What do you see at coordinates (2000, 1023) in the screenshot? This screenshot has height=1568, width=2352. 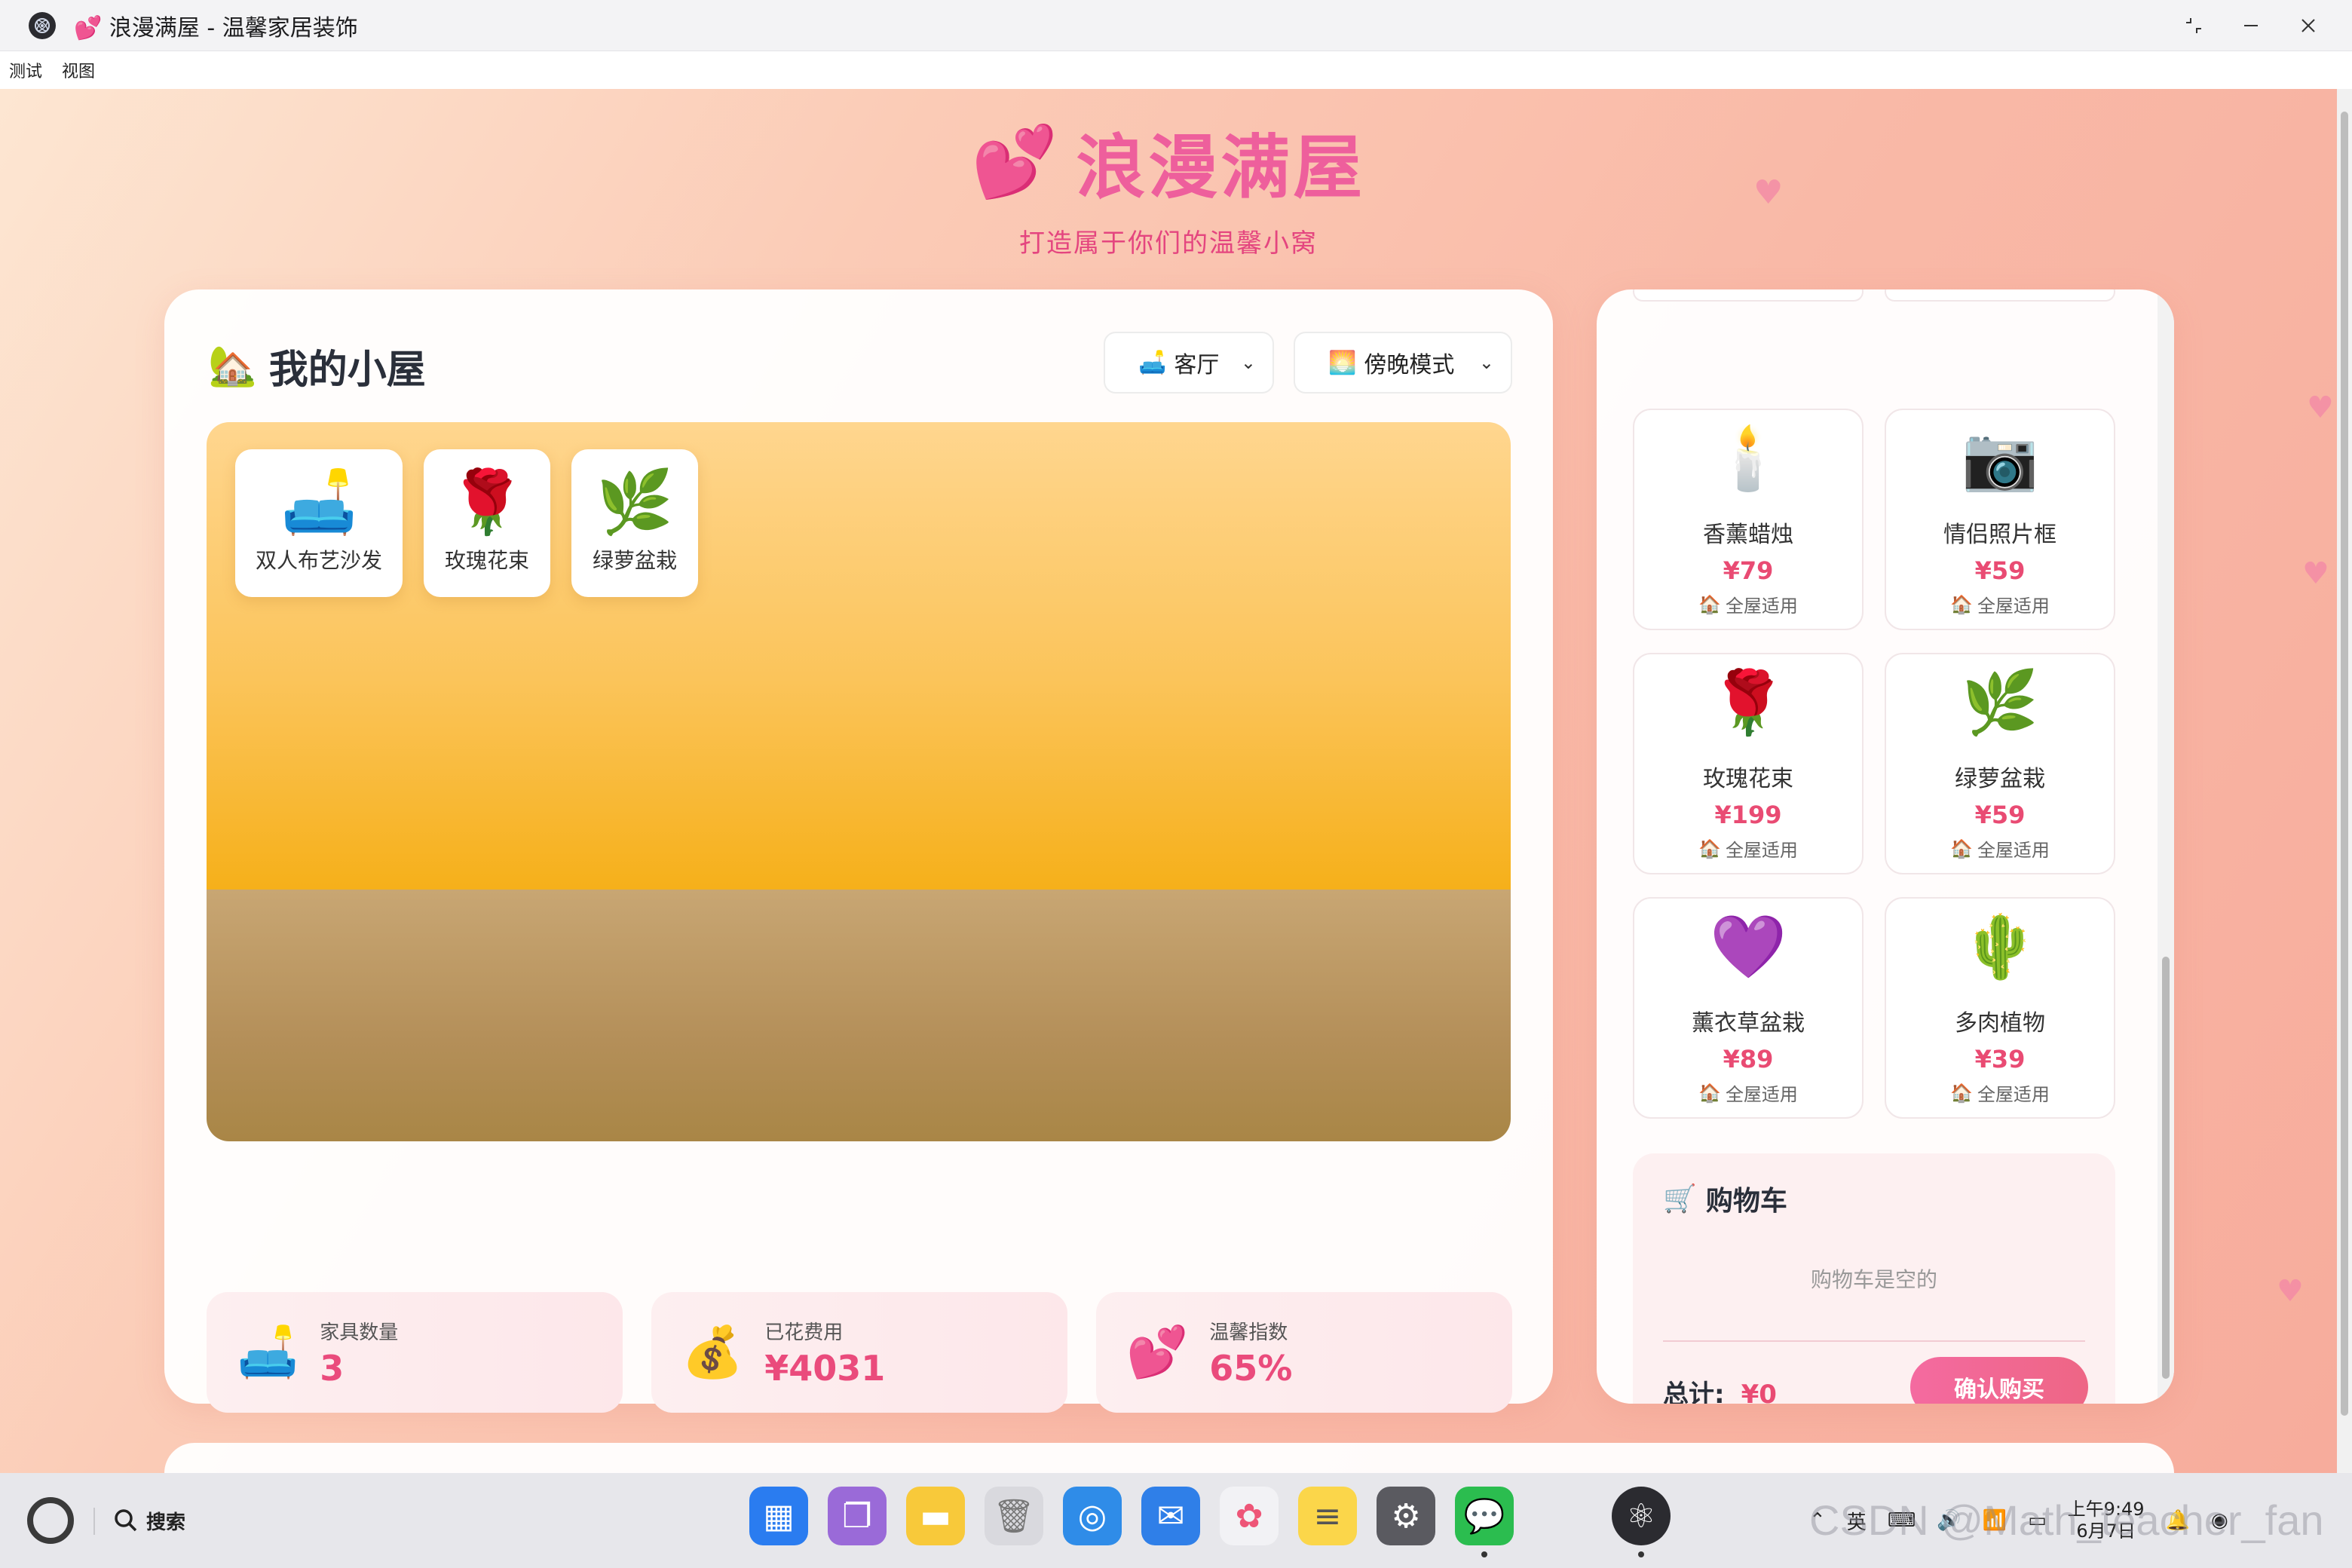 I see `shop-item-name: 多肉植物` at bounding box center [2000, 1023].